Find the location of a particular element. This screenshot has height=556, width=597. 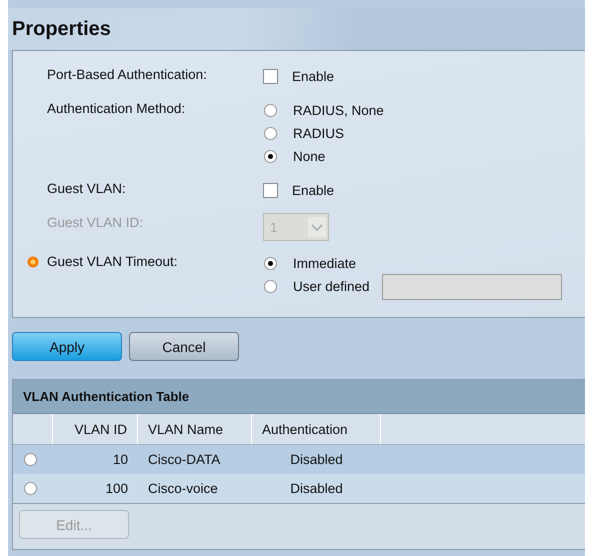

column-header: Authentication is located at coordinates (316, 429).